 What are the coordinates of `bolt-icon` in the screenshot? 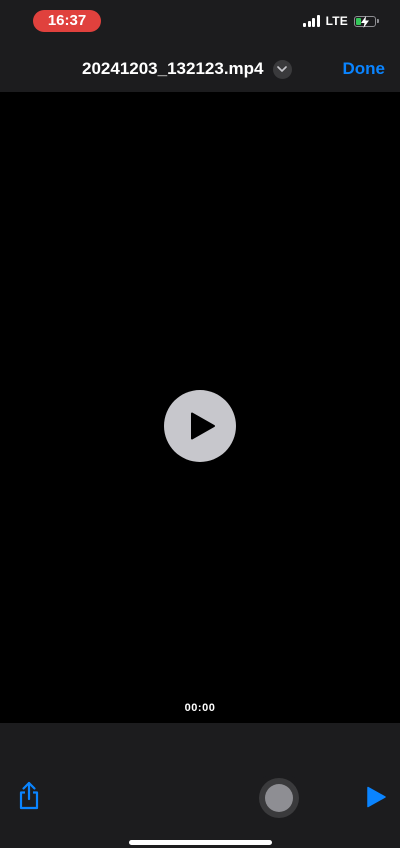 It's located at (365, 21).